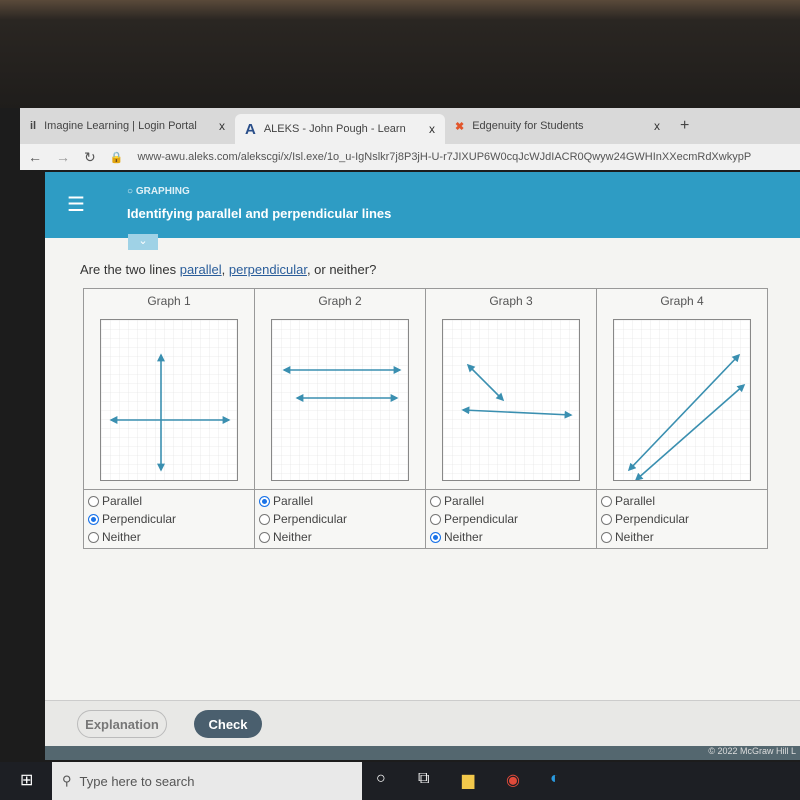  What do you see at coordinates (207, 781) in the screenshot?
I see `taskbar-search: ⚲ Type here to search` at bounding box center [207, 781].